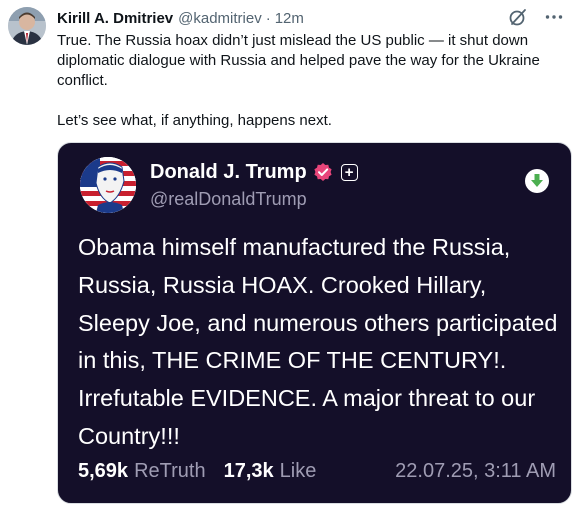  Describe the element at coordinates (554, 17) in the screenshot. I see `more-options-icon` at that location.